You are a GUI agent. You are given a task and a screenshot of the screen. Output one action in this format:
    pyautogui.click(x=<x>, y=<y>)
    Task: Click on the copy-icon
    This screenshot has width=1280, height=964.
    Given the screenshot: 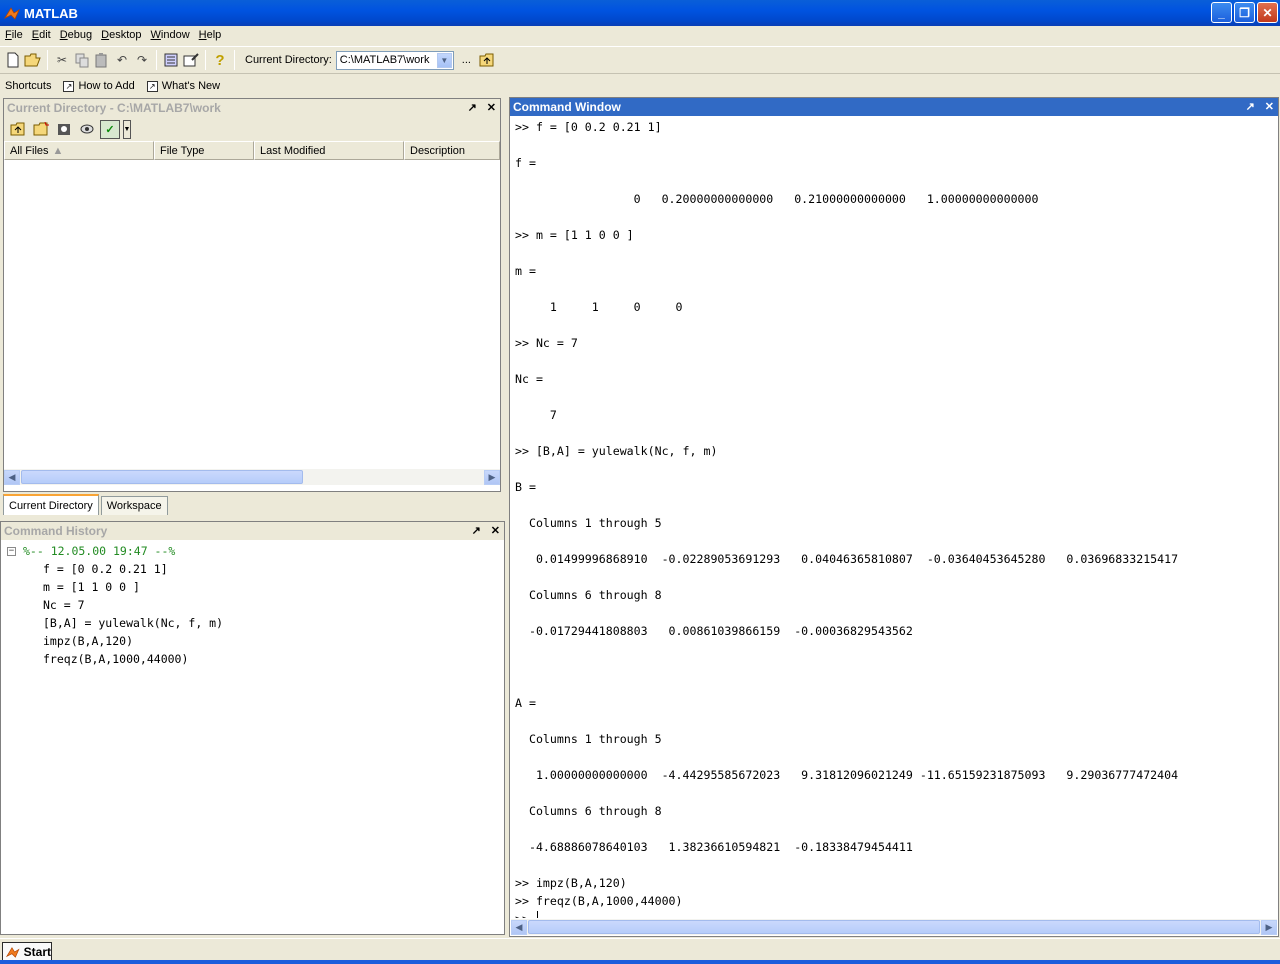 What is the action you would take?
    pyautogui.click(x=82, y=60)
    